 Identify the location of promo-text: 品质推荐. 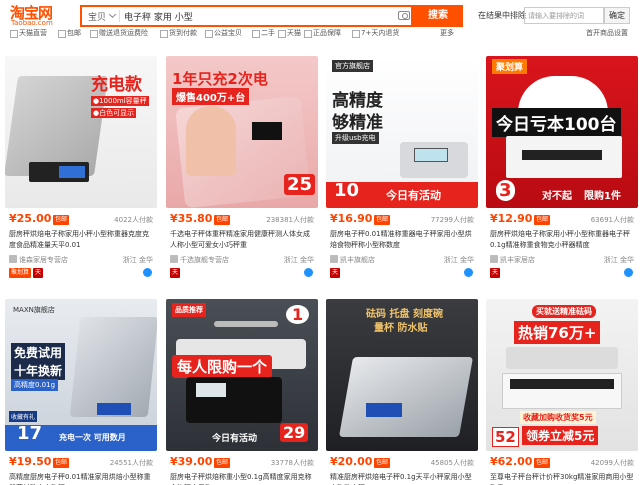
(189, 310).